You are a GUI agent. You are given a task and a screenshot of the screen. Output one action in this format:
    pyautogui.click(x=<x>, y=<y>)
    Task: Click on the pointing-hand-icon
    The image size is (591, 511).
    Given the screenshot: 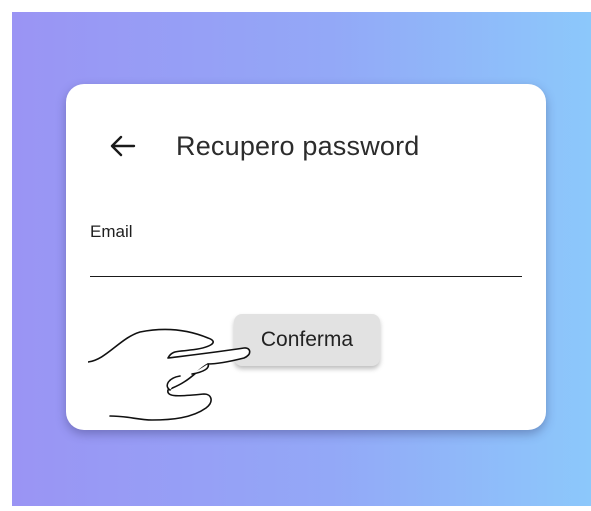 What is the action you would take?
    pyautogui.click(x=169, y=374)
    